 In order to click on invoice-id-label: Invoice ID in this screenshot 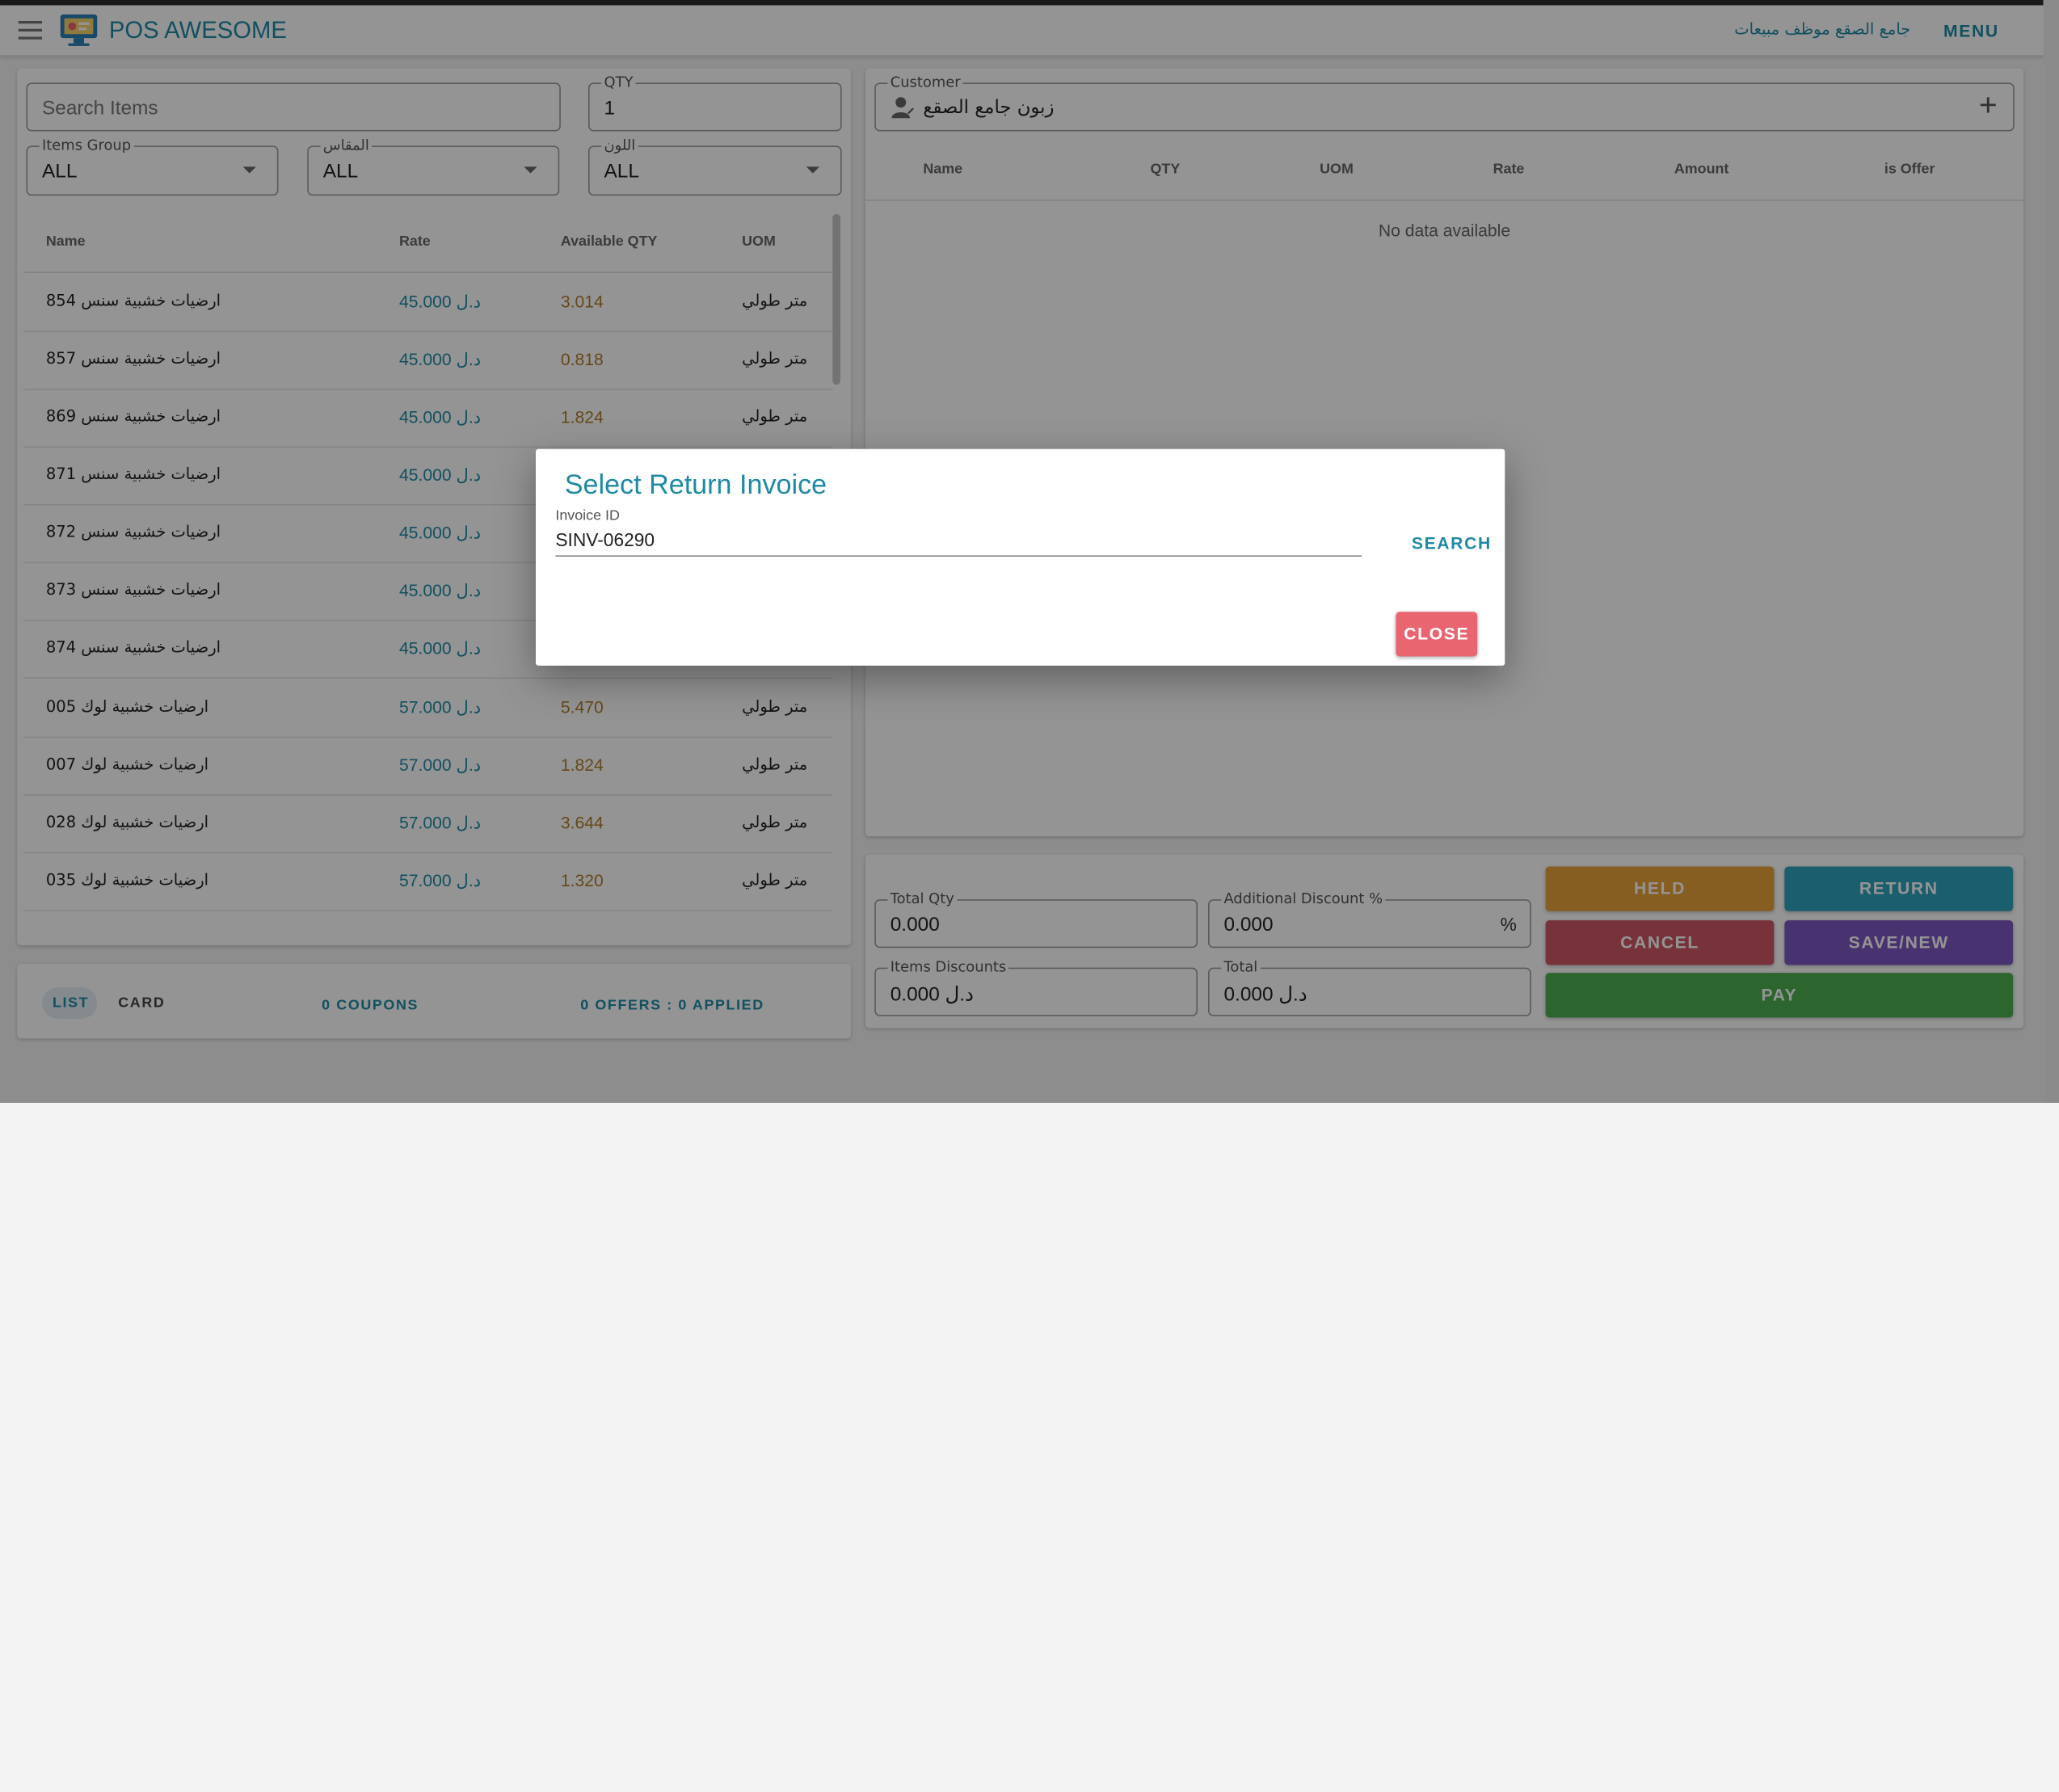, I will do `click(587, 516)`.